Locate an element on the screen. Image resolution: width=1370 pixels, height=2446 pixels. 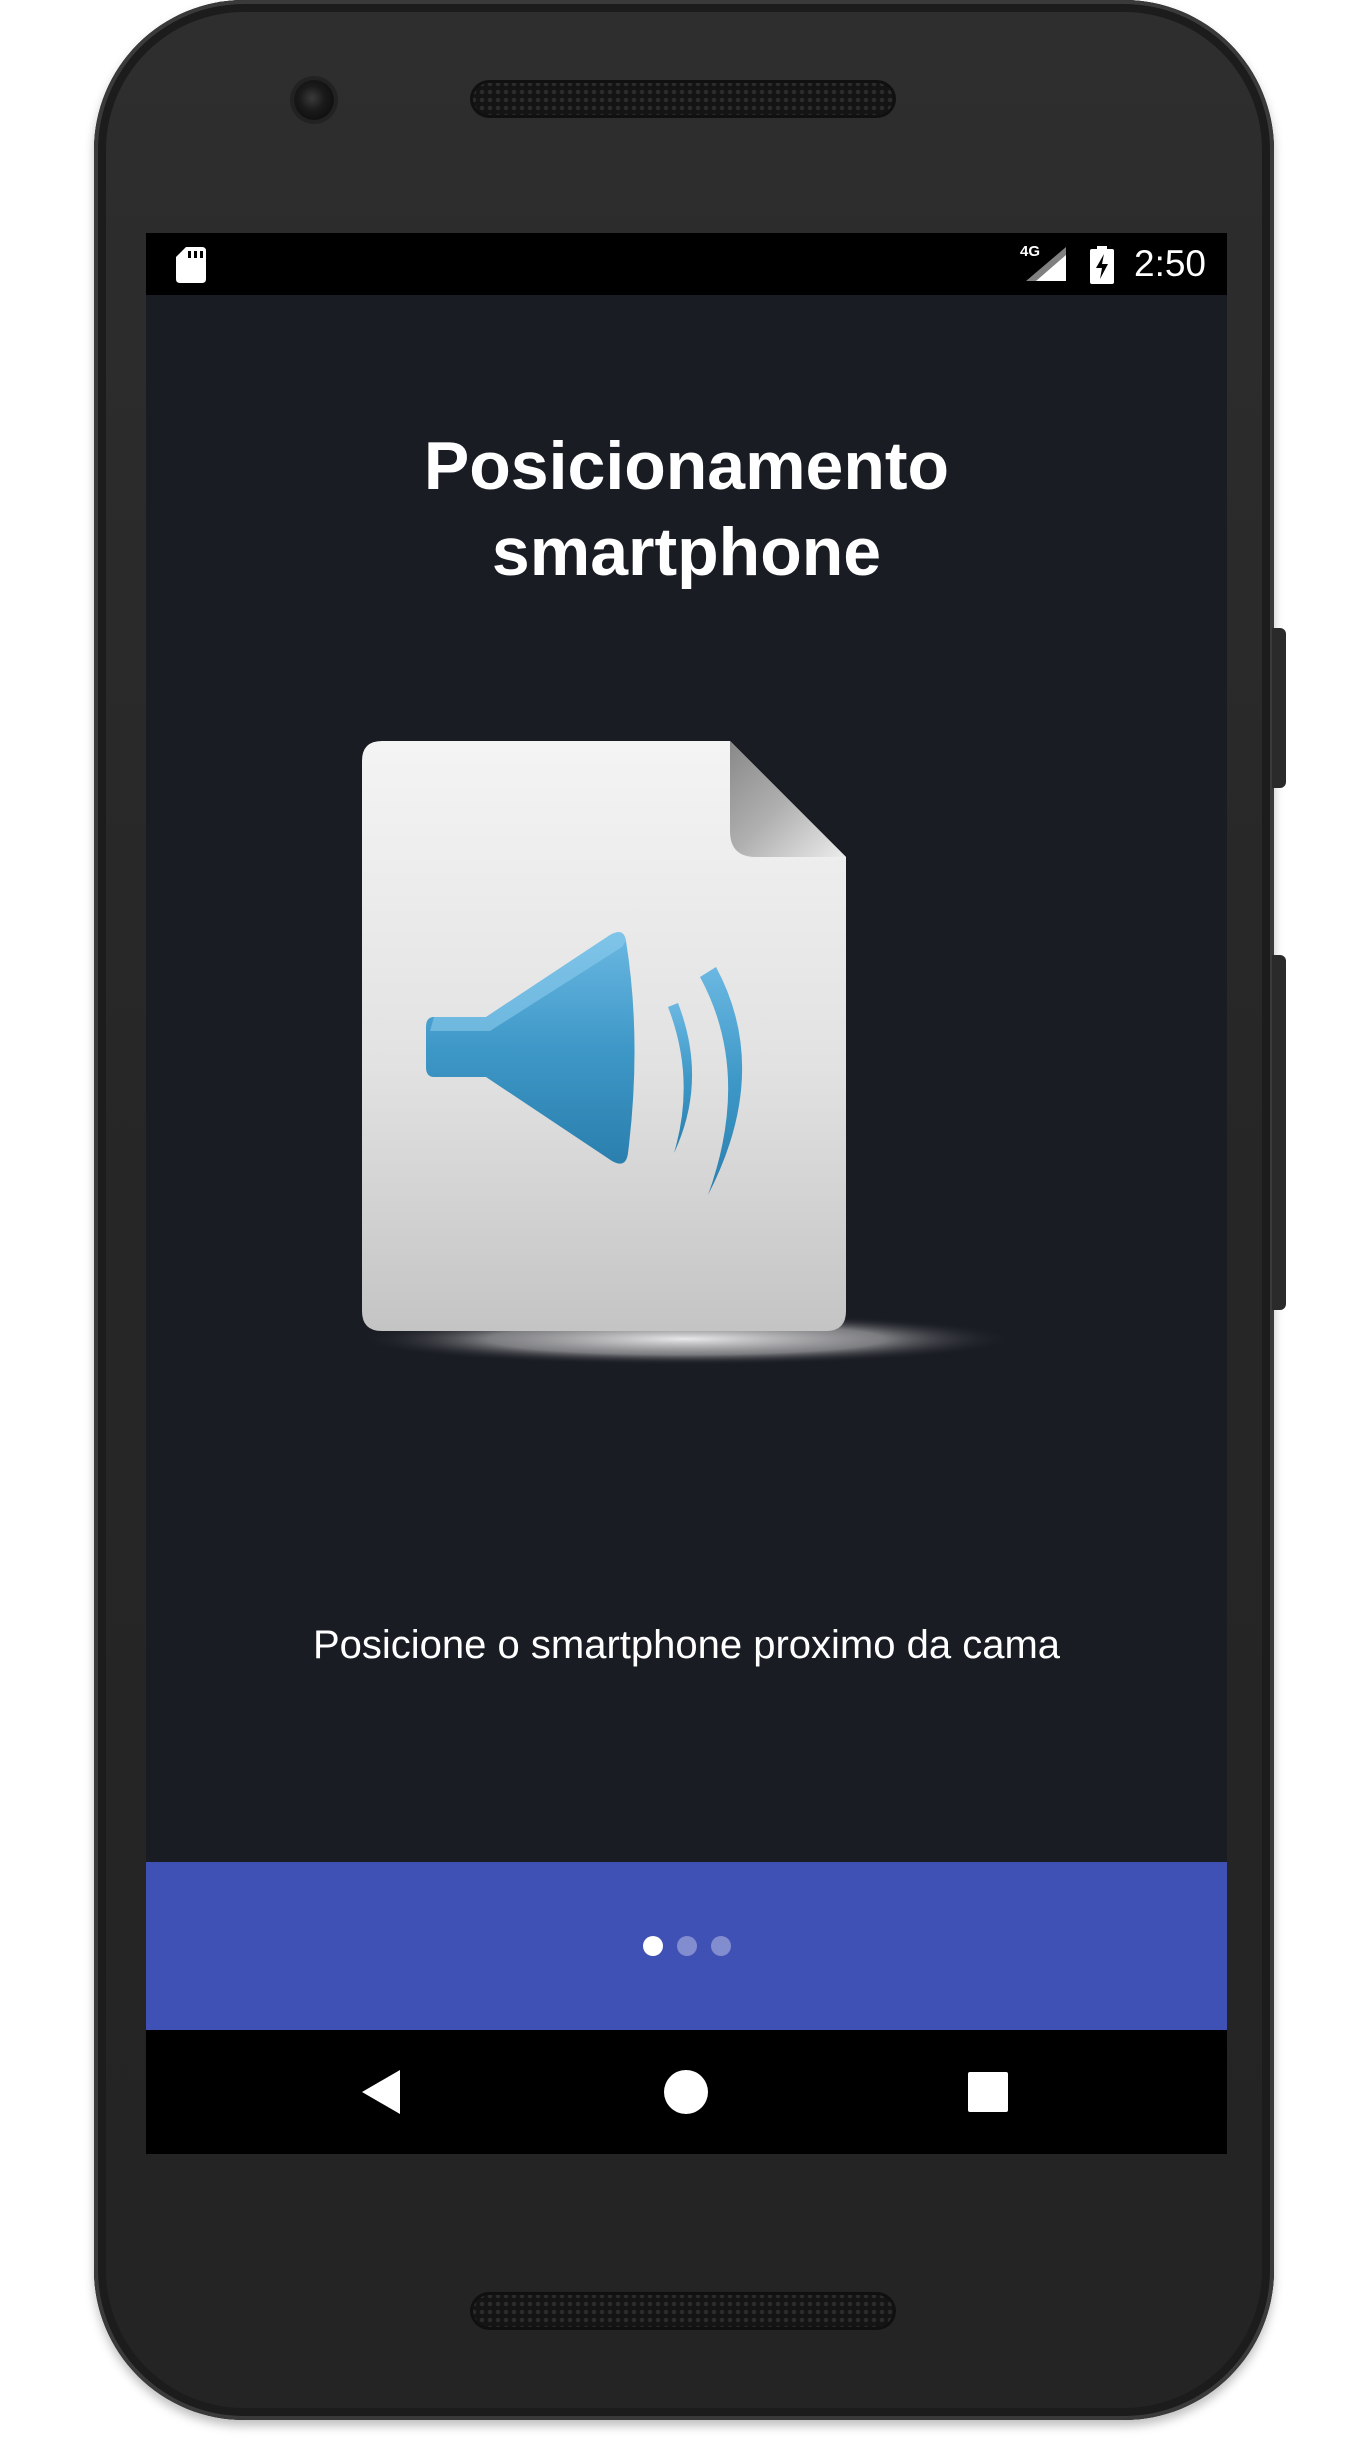
page-title: Posicionamento smartphone is located at coordinates (686, 509).